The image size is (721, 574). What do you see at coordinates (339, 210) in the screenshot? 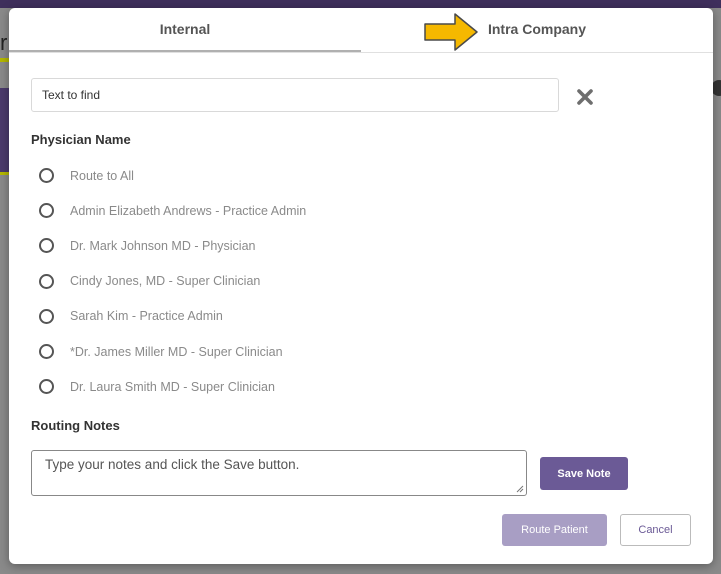
I see `physician-option: Admin Elizabeth Andrews - Practice Admin` at bounding box center [339, 210].